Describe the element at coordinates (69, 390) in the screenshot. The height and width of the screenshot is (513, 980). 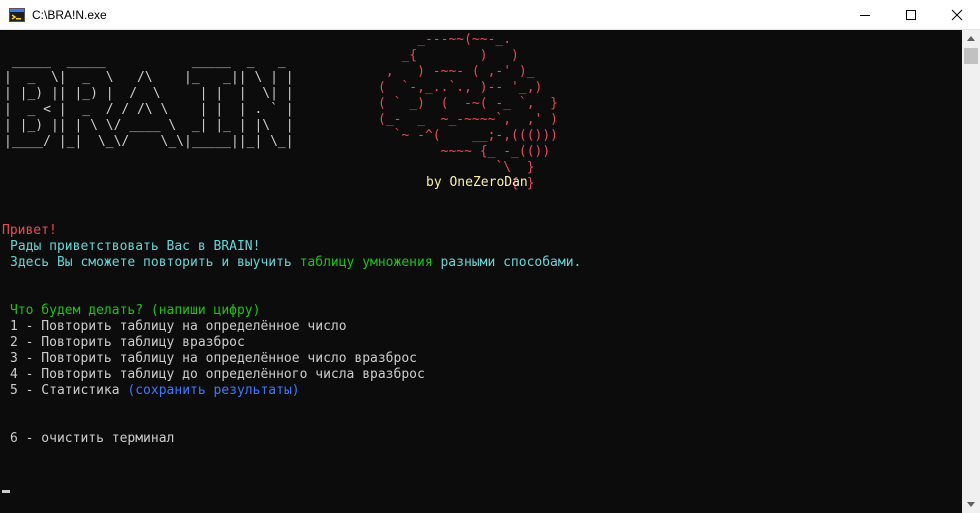
I see `menu-item-5-text: 5 - Статистика` at that location.